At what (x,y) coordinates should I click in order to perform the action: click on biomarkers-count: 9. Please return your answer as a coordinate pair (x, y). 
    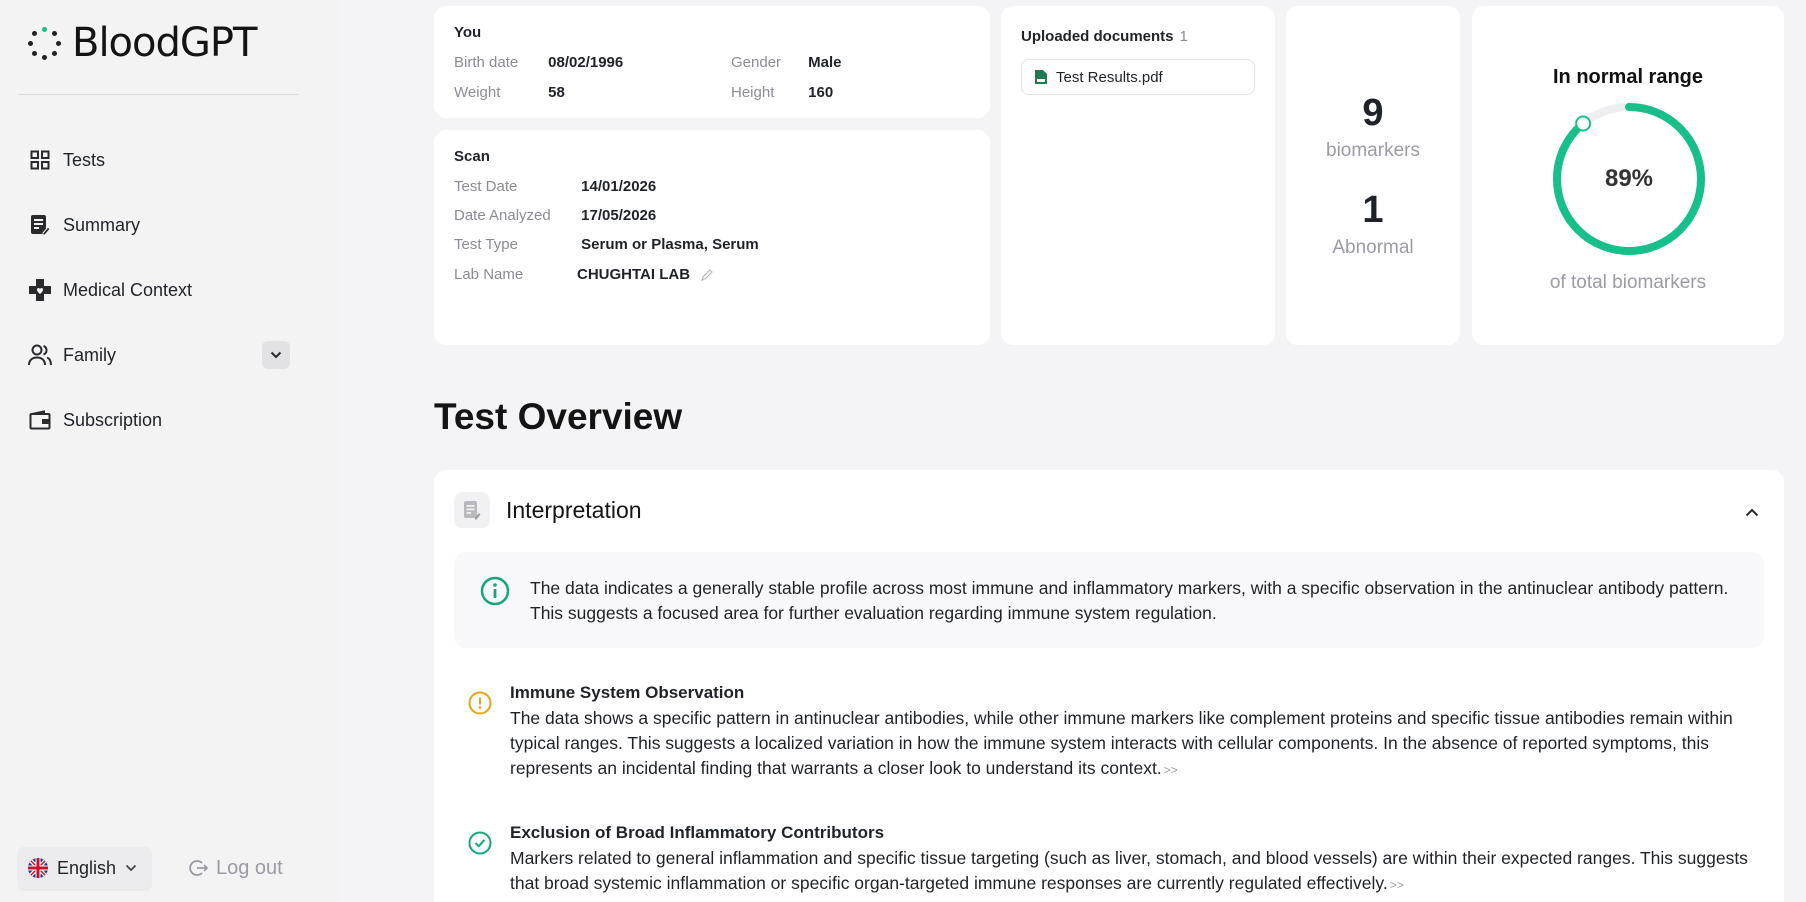
    Looking at the image, I should click on (1373, 113).